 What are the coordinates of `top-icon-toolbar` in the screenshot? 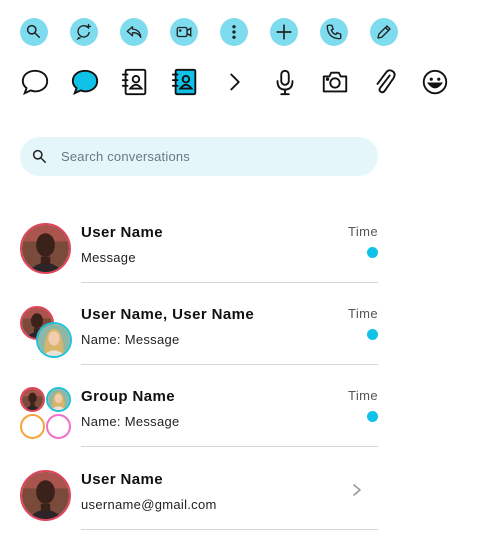 It's located at (220, 32).